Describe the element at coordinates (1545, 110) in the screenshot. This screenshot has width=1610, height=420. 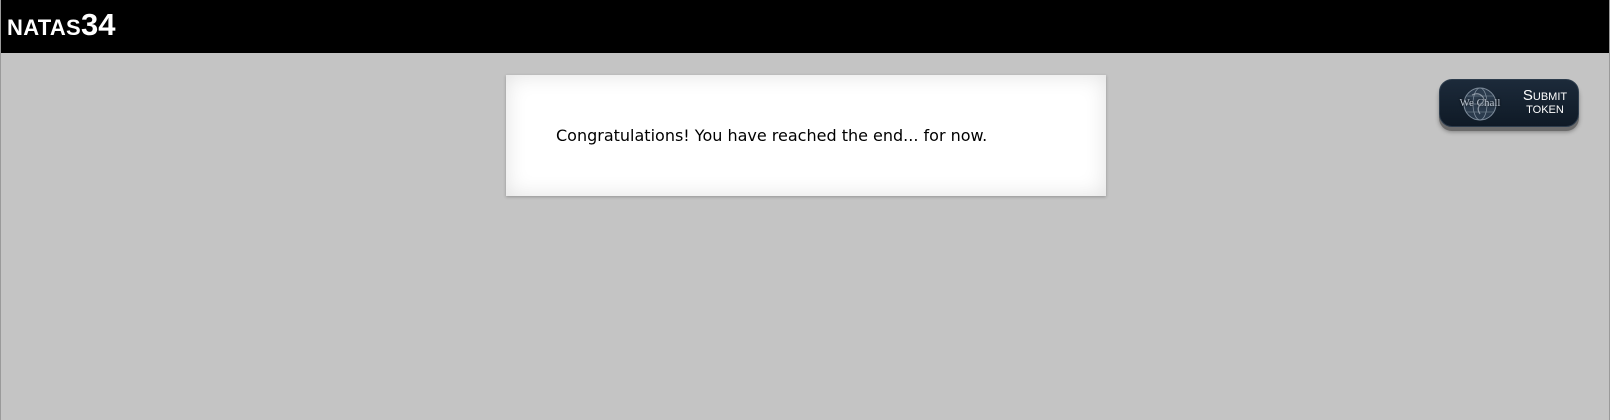
I see `token-word: token` at that location.